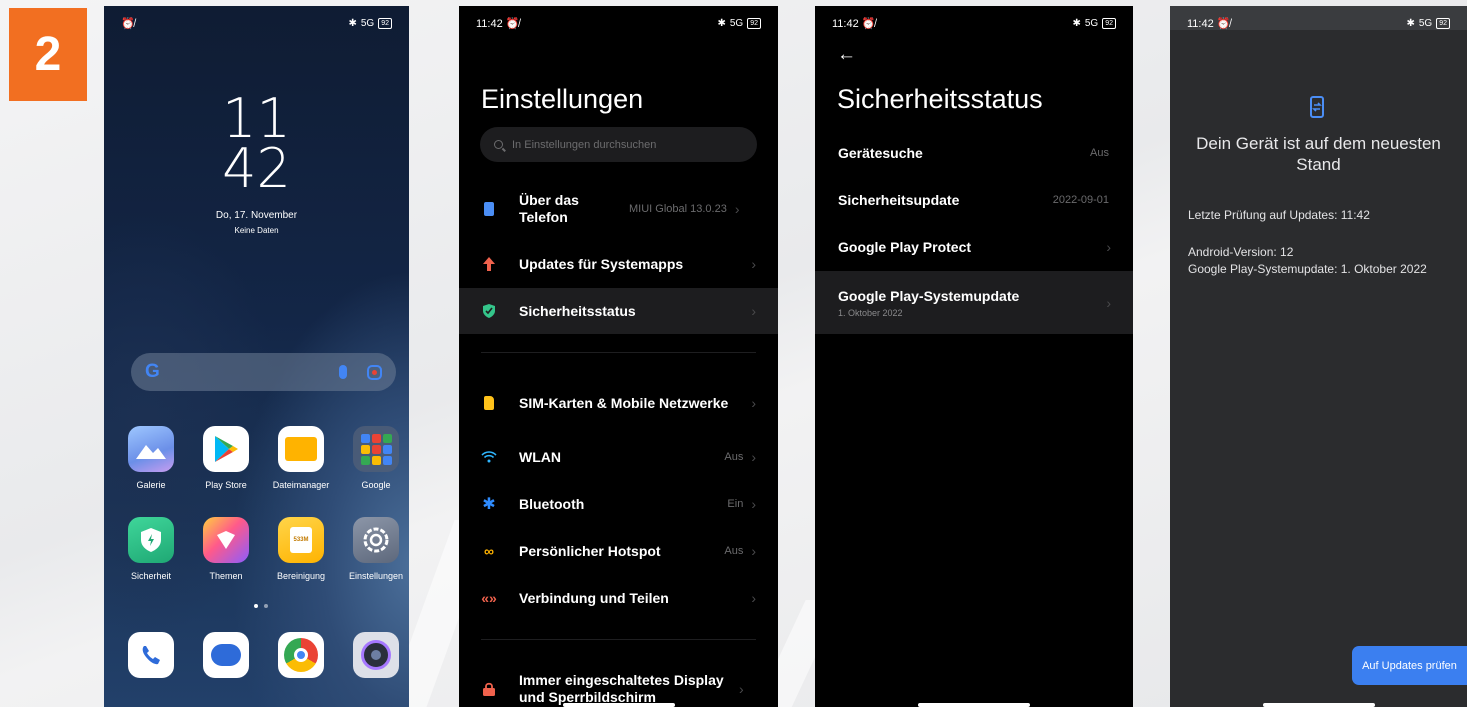 Image resolution: width=1467 pixels, height=707 pixels. What do you see at coordinates (256, 168) in the screenshot?
I see `clock-minute: 42` at bounding box center [256, 168].